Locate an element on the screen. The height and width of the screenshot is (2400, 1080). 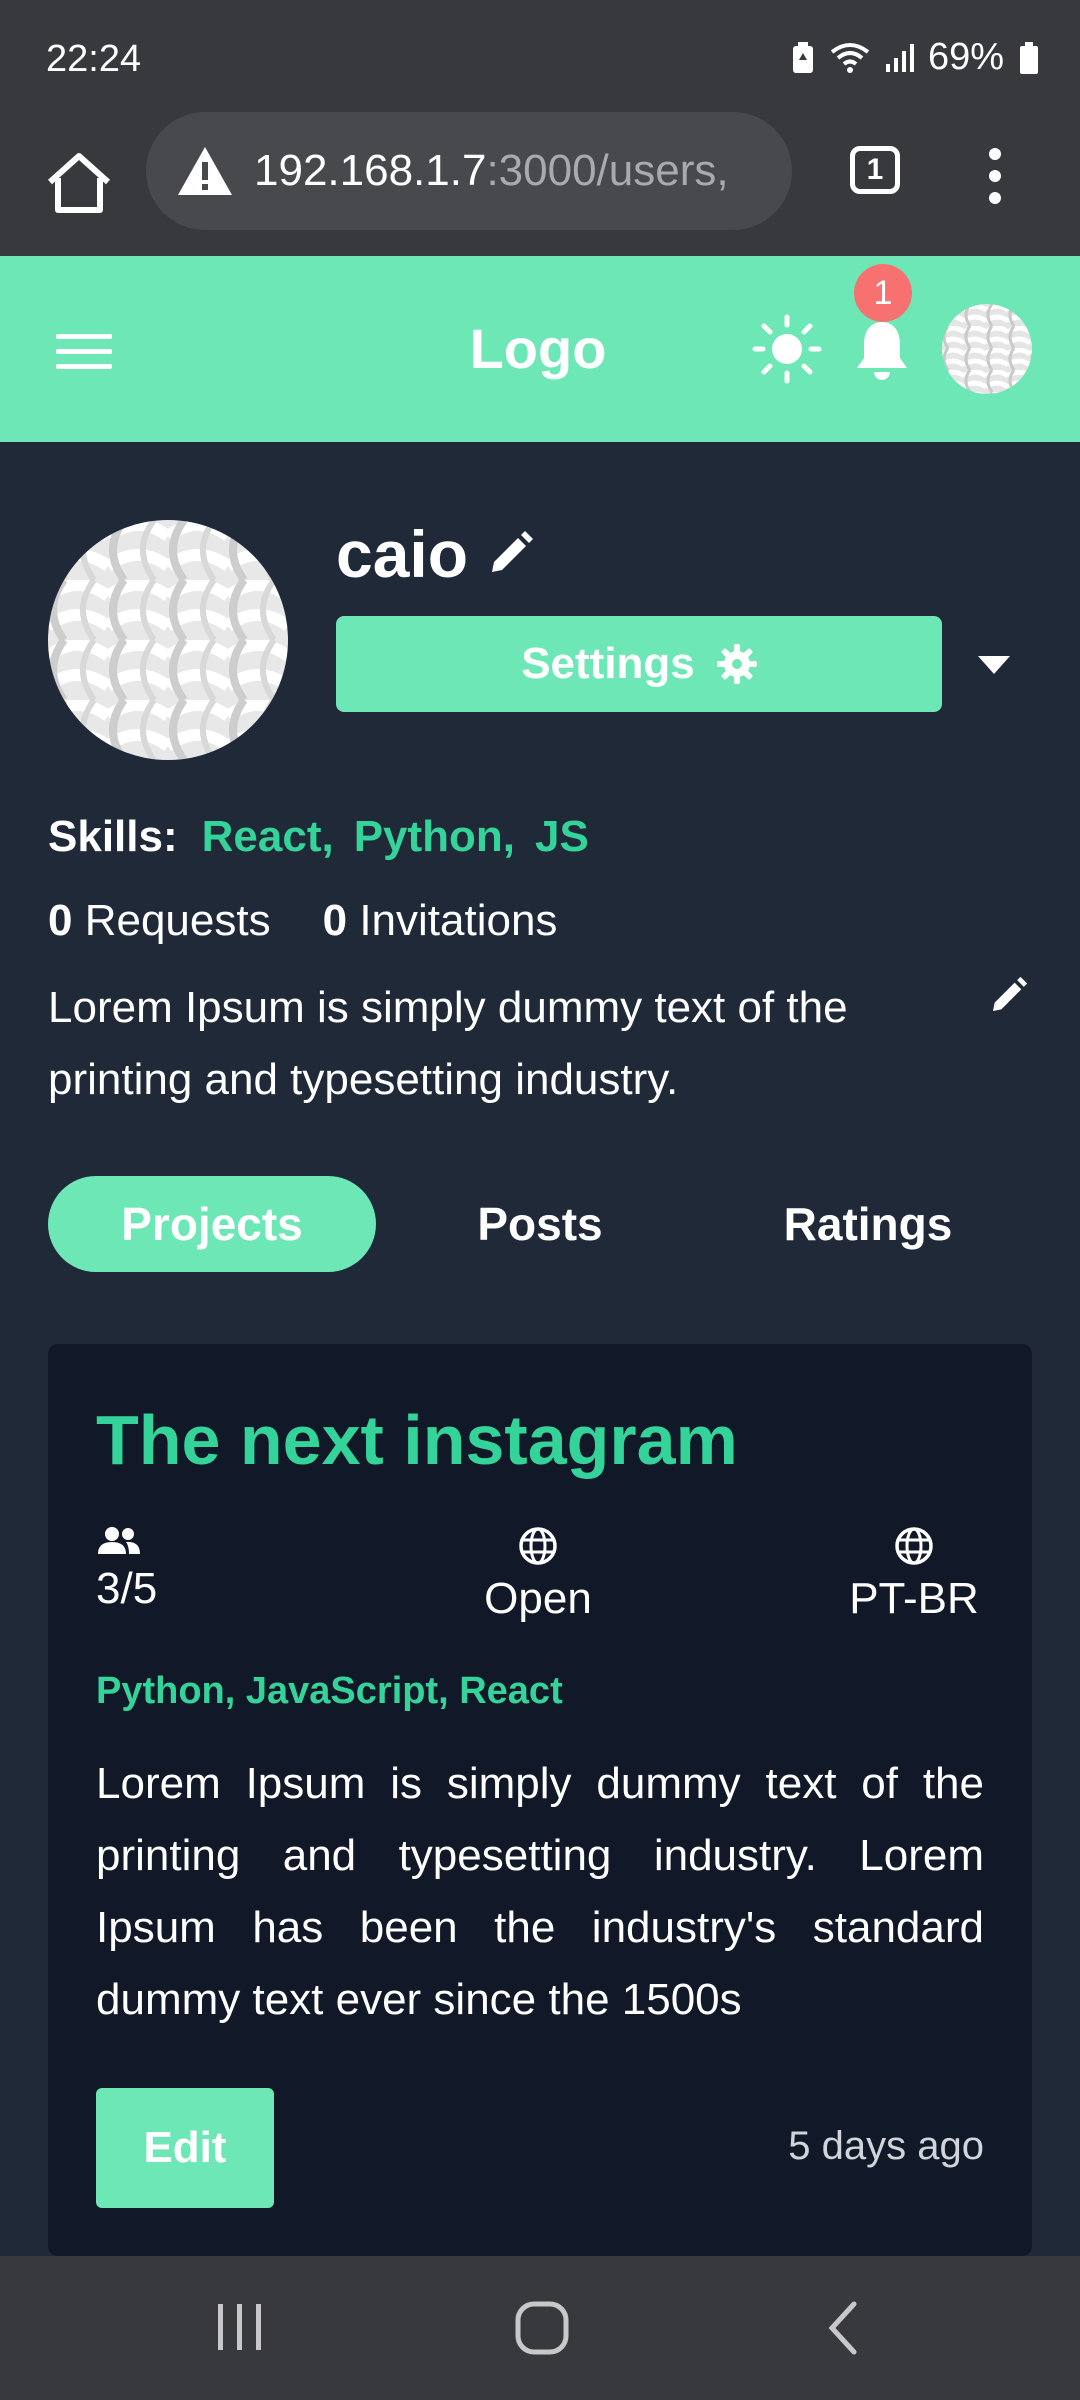
status-icons: 69% is located at coordinates (915, 57).